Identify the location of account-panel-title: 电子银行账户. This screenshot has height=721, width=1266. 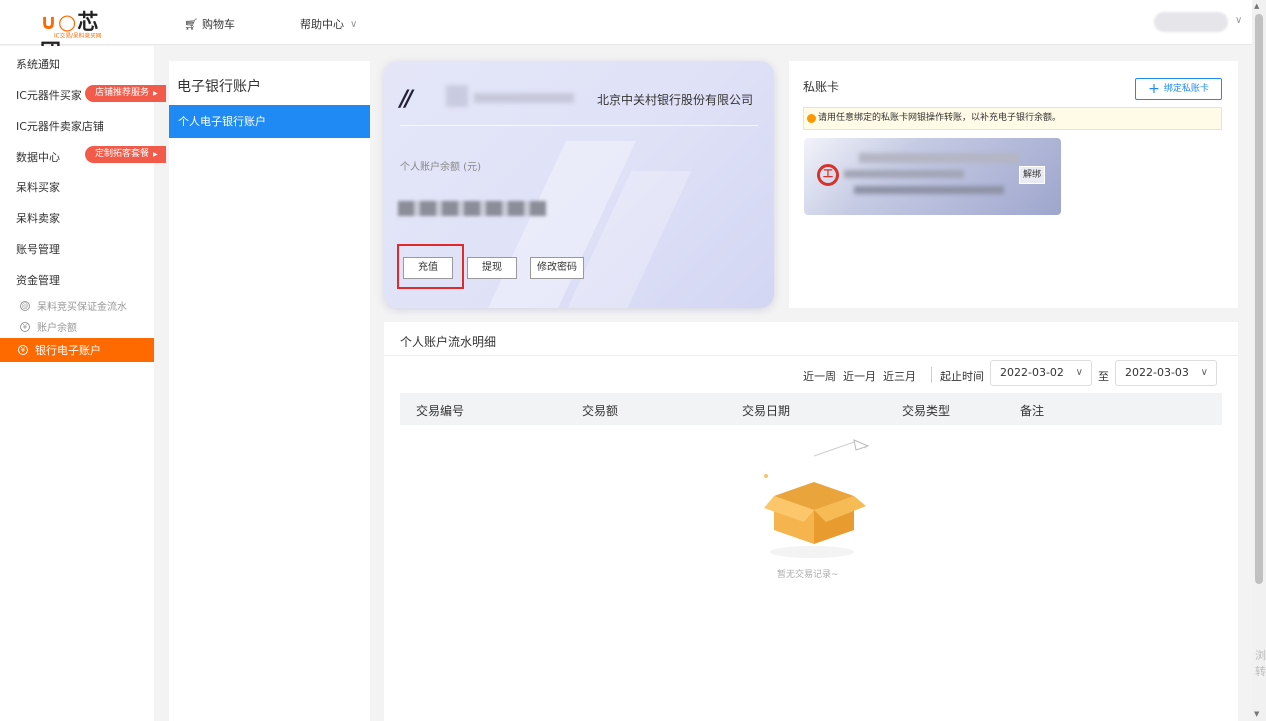
(219, 87).